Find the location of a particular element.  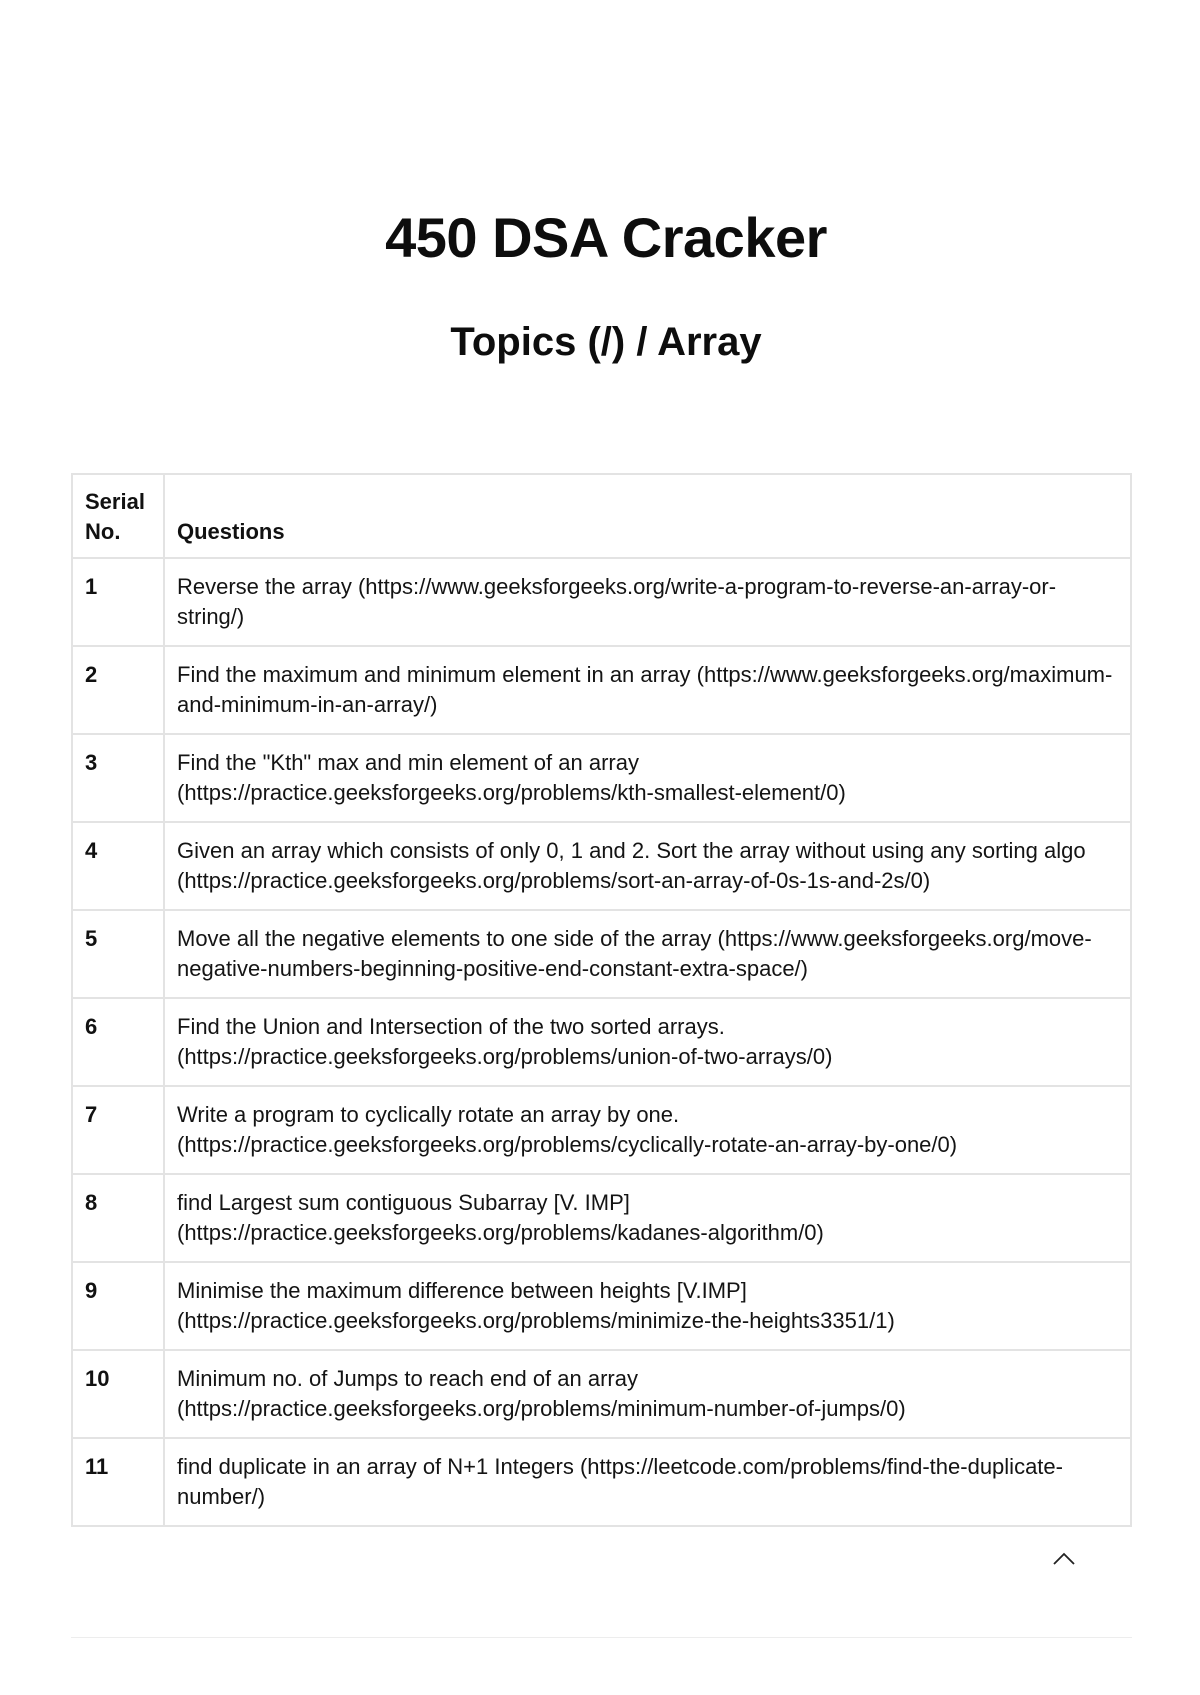

serial-number: 1 is located at coordinates (118, 602).